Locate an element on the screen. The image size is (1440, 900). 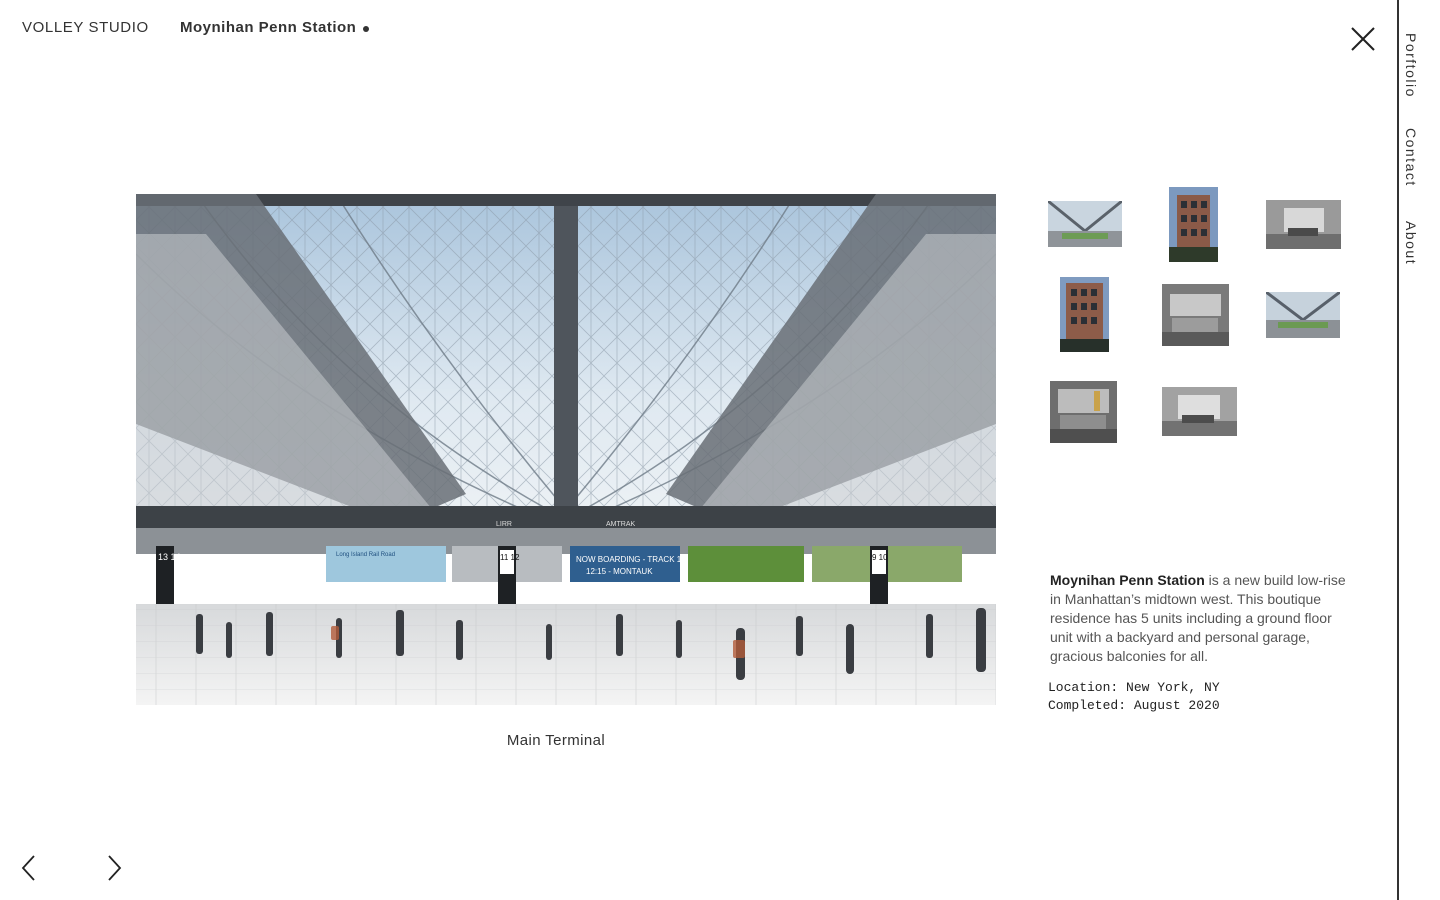
close-button is located at coordinates (1363, 39).